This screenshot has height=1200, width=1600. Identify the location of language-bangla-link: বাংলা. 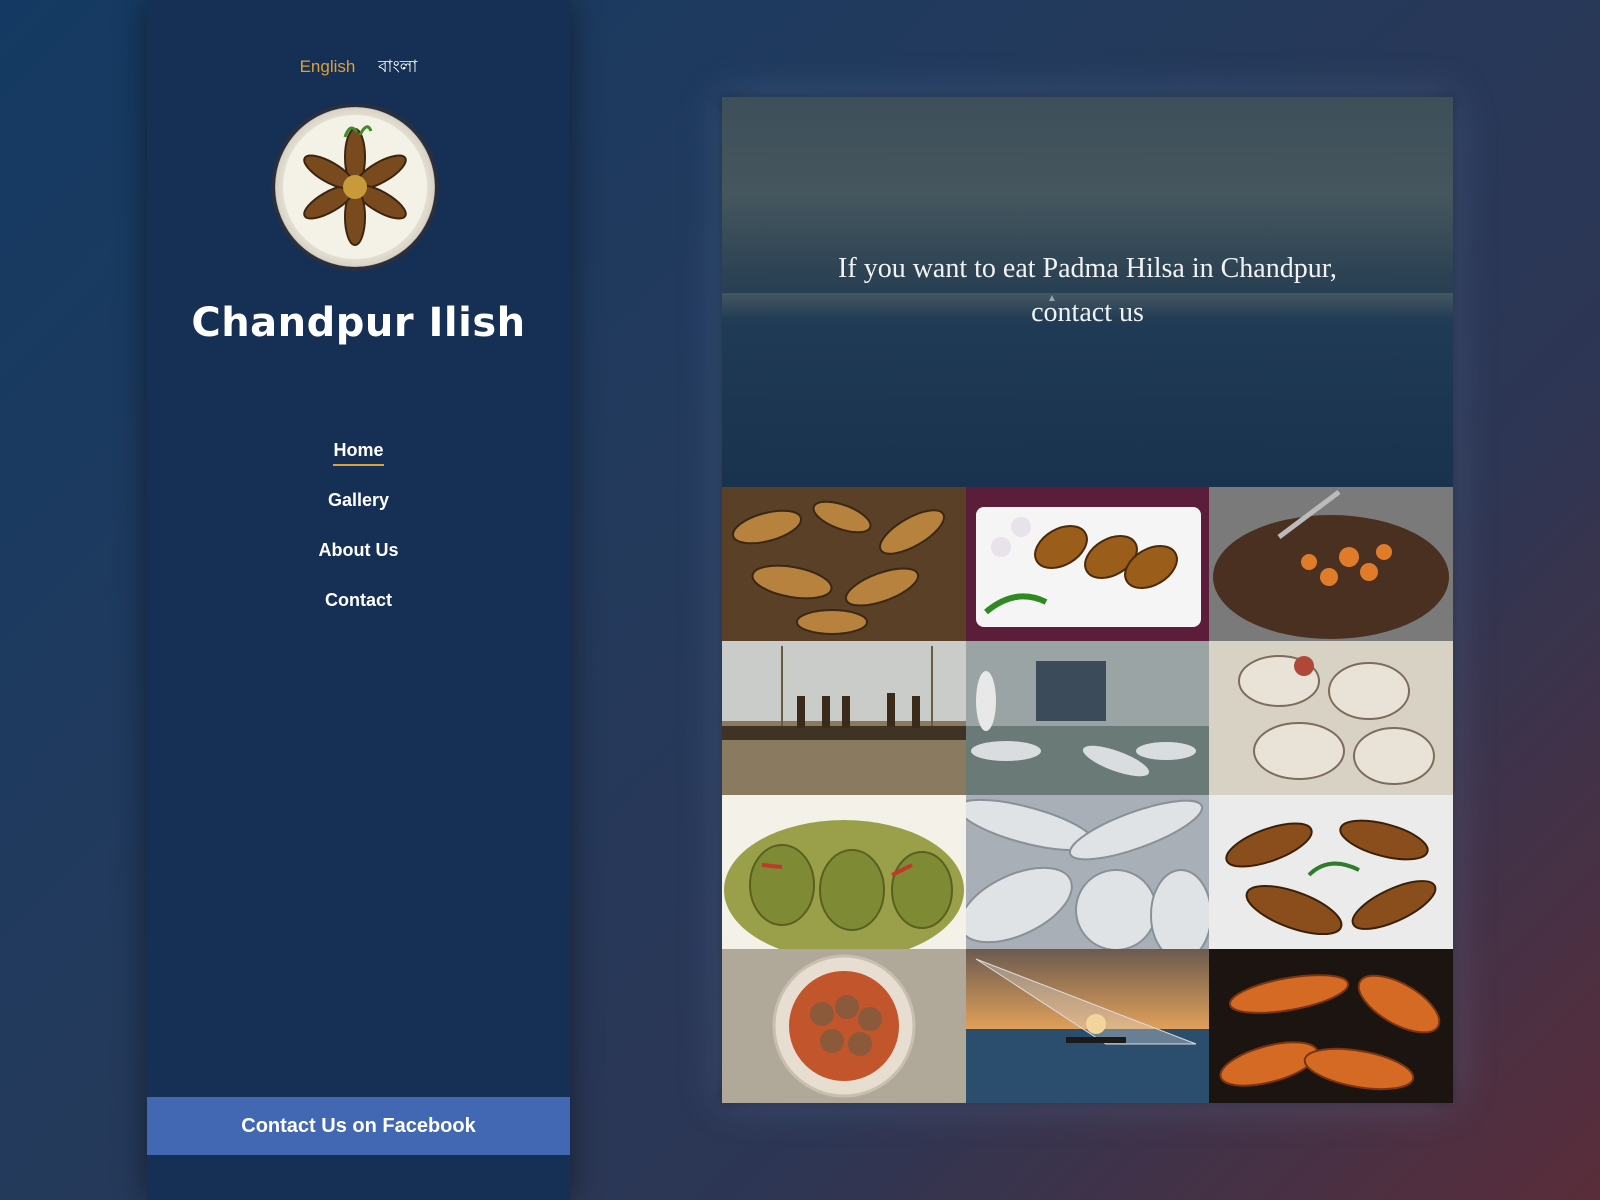
(397, 66).